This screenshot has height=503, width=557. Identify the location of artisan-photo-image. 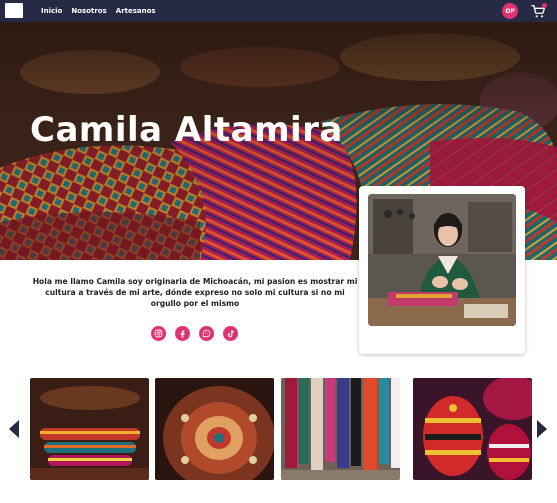
(442, 260).